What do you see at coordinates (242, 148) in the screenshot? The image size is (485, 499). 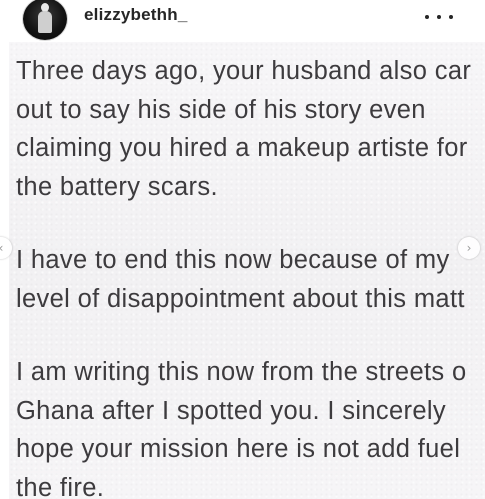 I see `text-line: claiming you hired a makeup artiste for` at bounding box center [242, 148].